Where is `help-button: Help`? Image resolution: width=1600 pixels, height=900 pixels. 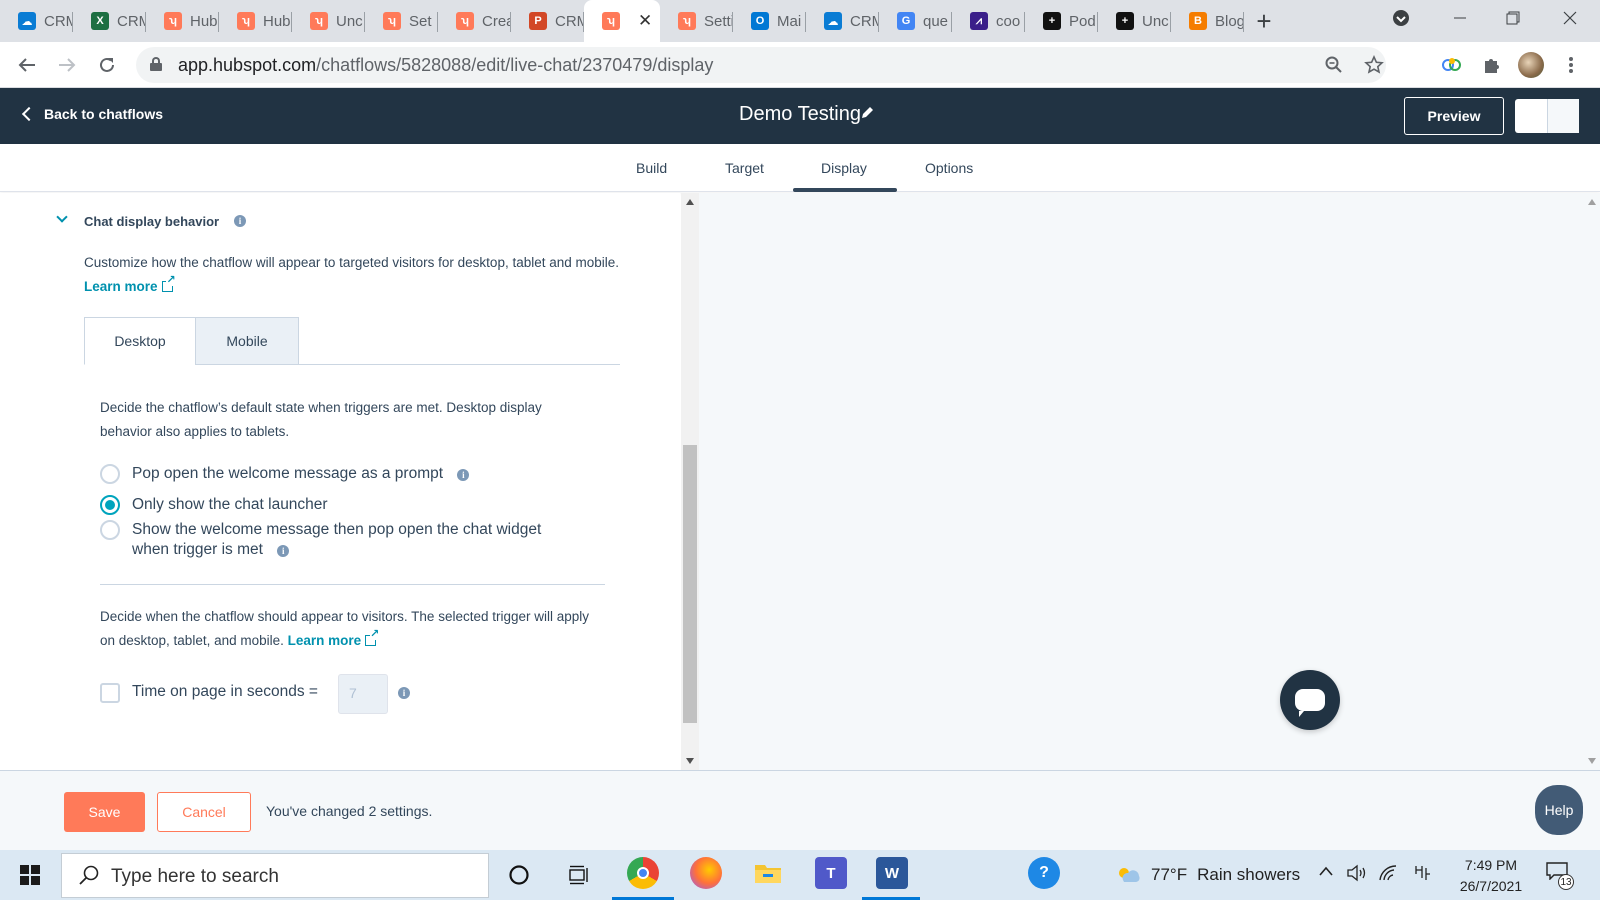
help-button: Help is located at coordinates (1559, 810).